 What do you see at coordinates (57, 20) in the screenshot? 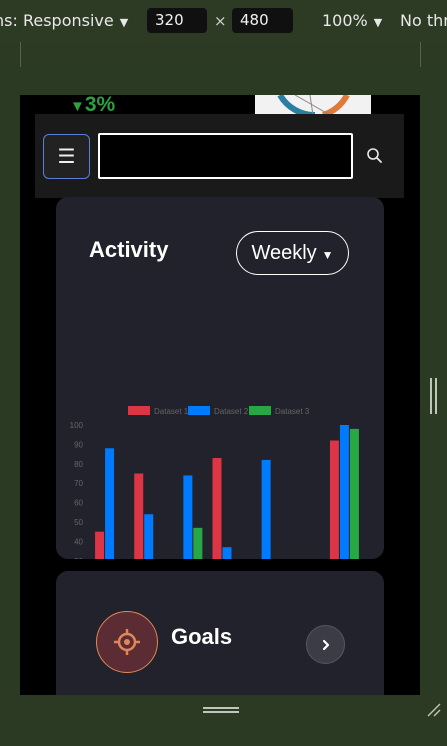
I see `device-dimensions-label: ns: Responsive` at bounding box center [57, 20].